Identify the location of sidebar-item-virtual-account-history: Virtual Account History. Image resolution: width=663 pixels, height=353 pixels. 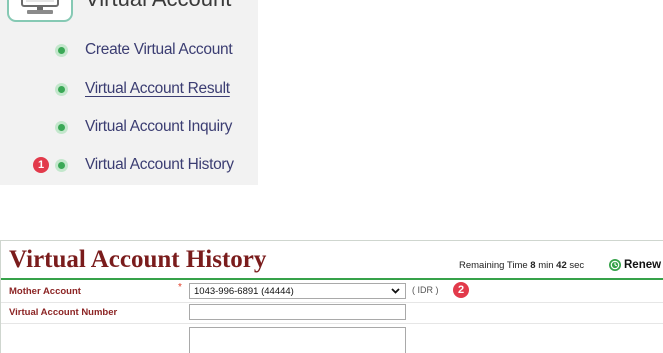
(152, 165).